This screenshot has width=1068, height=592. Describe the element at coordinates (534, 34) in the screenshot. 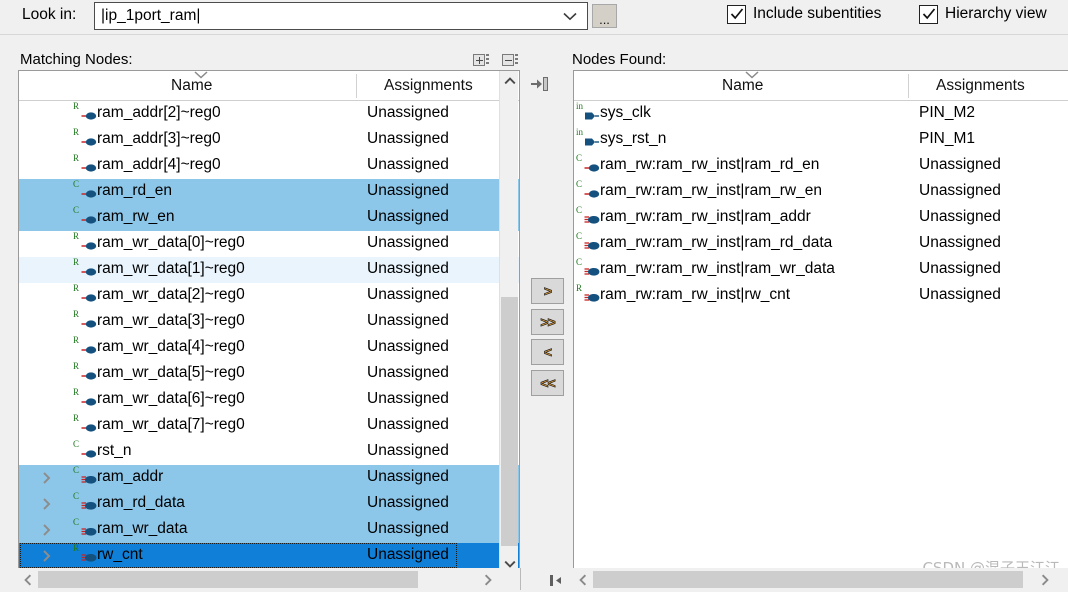

I see `toolbar-divider` at that location.